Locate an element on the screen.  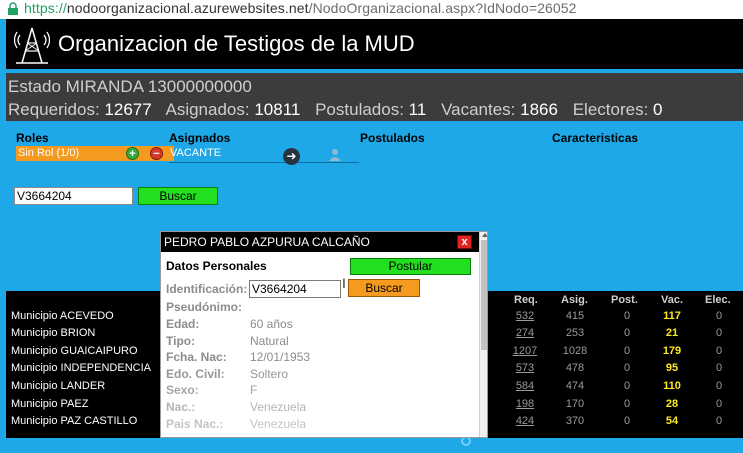
vacantes-value: 1866 is located at coordinates (539, 109).